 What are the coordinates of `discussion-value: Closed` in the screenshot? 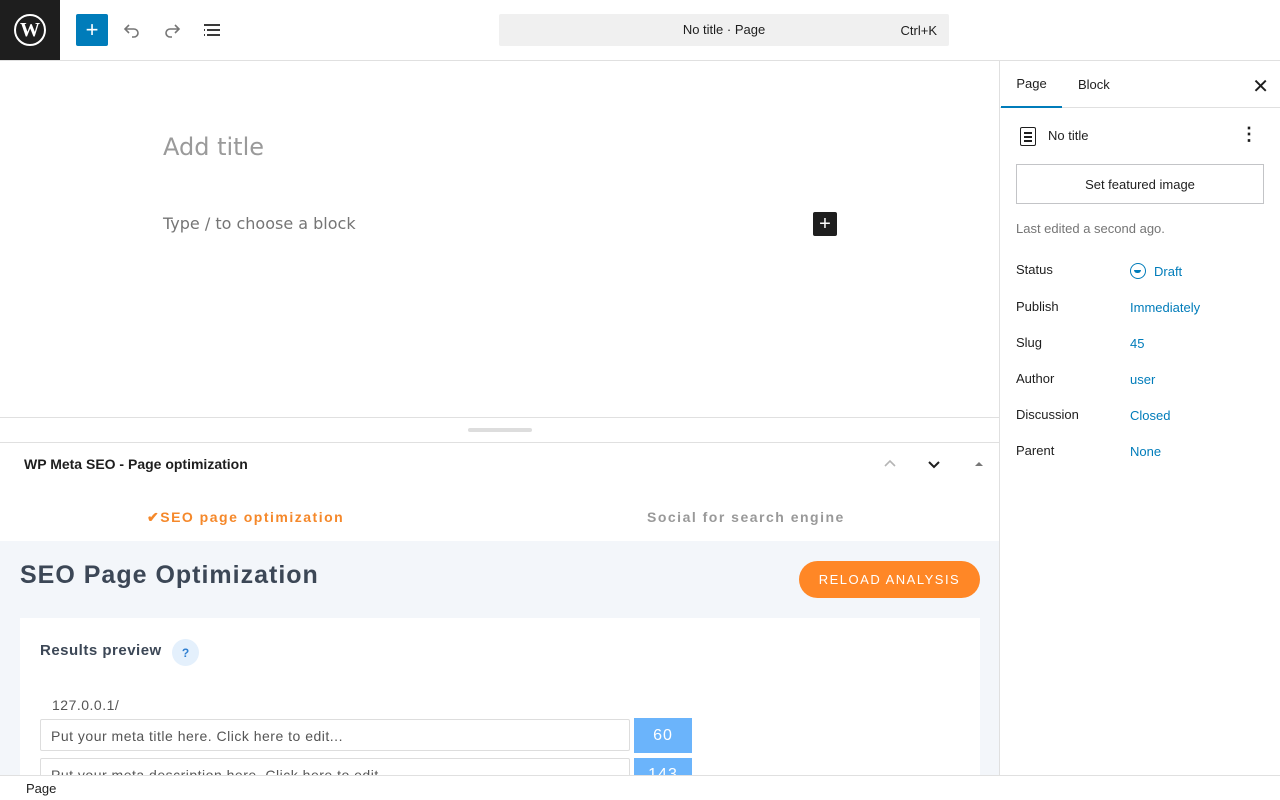 It's located at (1150, 415).